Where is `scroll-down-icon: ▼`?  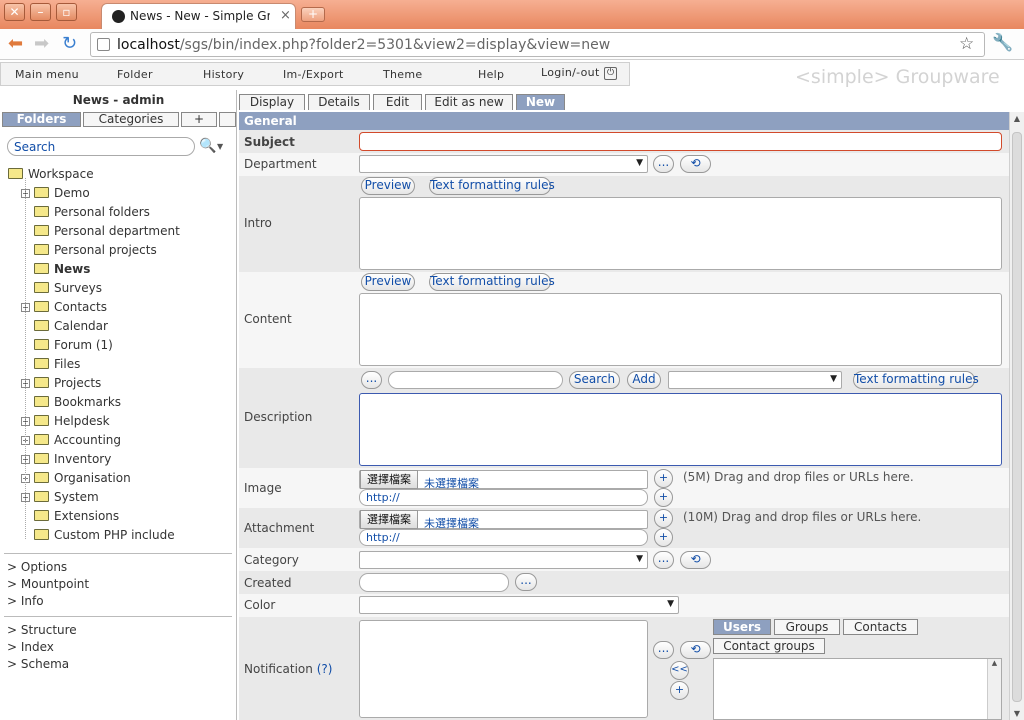
scroll-down-icon: ▼ is located at coordinates (1017, 713).